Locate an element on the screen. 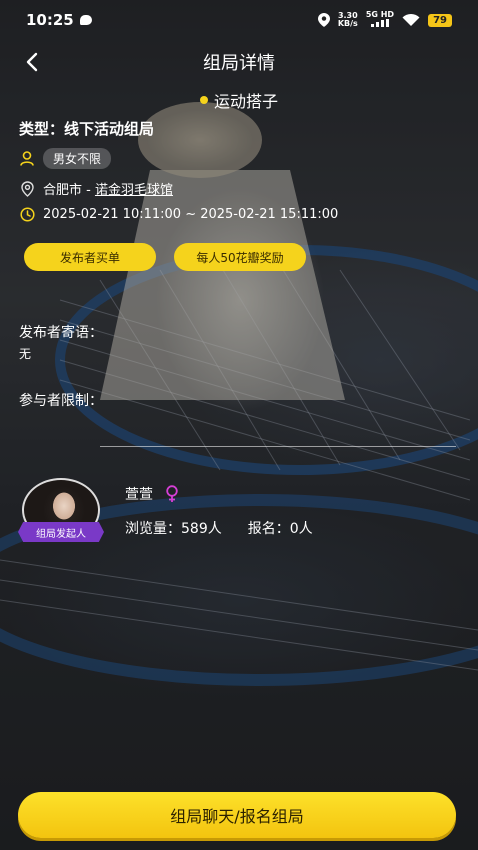  clock-icon is located at coordinates (27, 214).